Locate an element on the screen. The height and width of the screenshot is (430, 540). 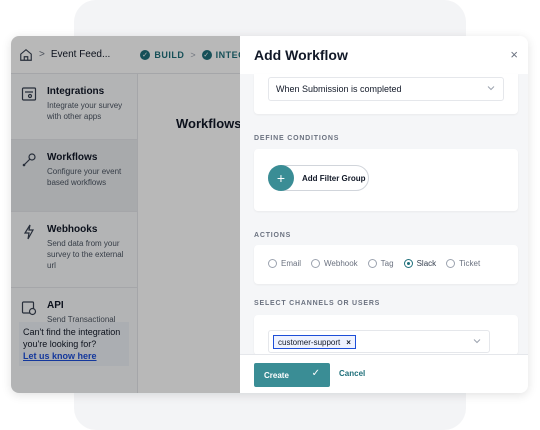
channels-select: customer-support × is located at coordinates (379, 341).